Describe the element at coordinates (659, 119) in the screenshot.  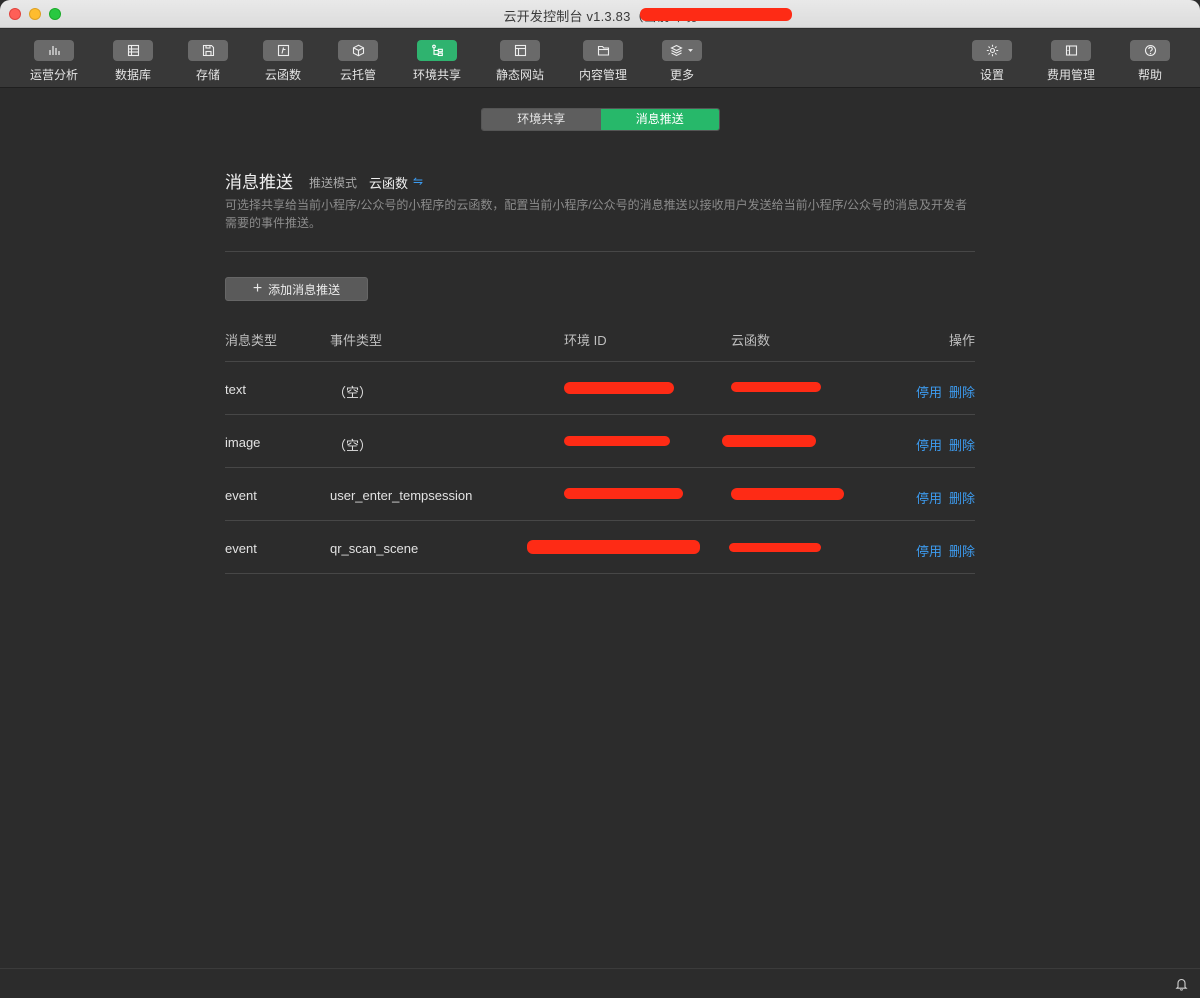
I see `tab-message-push: 消息推送` at that location.